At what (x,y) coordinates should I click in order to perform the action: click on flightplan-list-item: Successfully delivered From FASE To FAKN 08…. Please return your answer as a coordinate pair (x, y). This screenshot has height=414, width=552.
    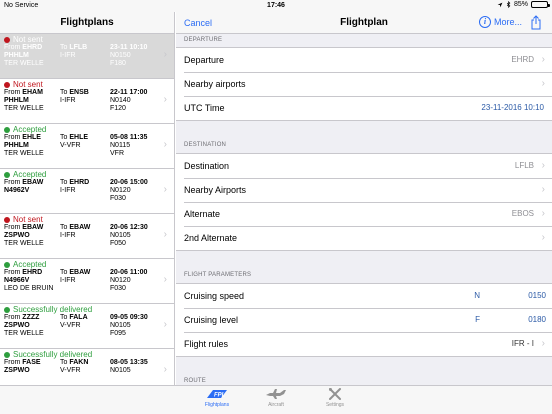
    Looking at the image, I should click on (87, 367).